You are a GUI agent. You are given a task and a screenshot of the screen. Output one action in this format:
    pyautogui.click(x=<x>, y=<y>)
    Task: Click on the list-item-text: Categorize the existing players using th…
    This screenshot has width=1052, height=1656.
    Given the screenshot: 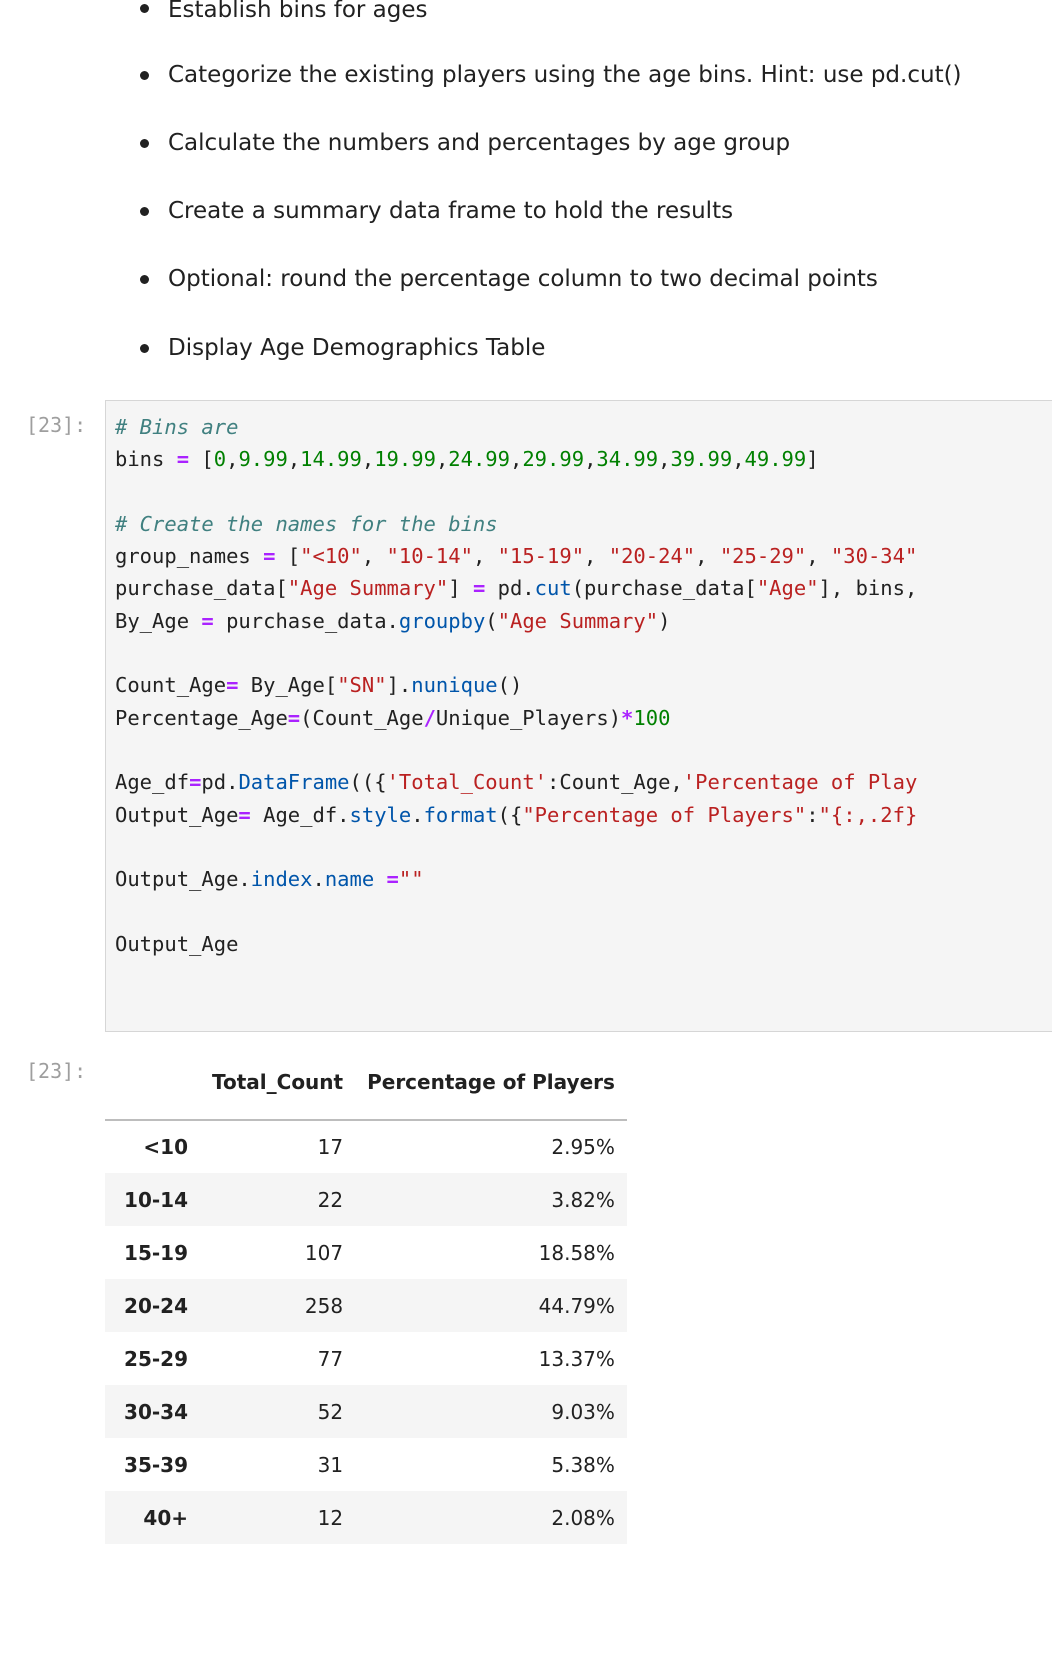 What is the action you would take?
    pyautogui.click(x=565, y=75)
    